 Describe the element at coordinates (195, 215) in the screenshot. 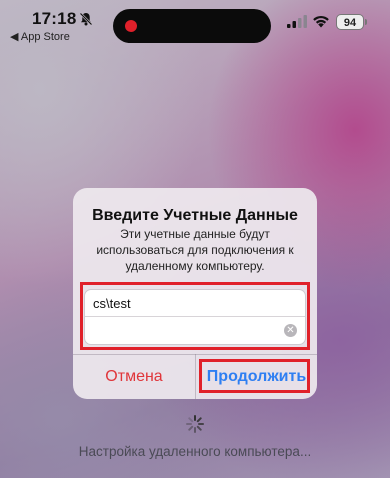

I see `dialog-title: Введите Учетные Данные` at that location.